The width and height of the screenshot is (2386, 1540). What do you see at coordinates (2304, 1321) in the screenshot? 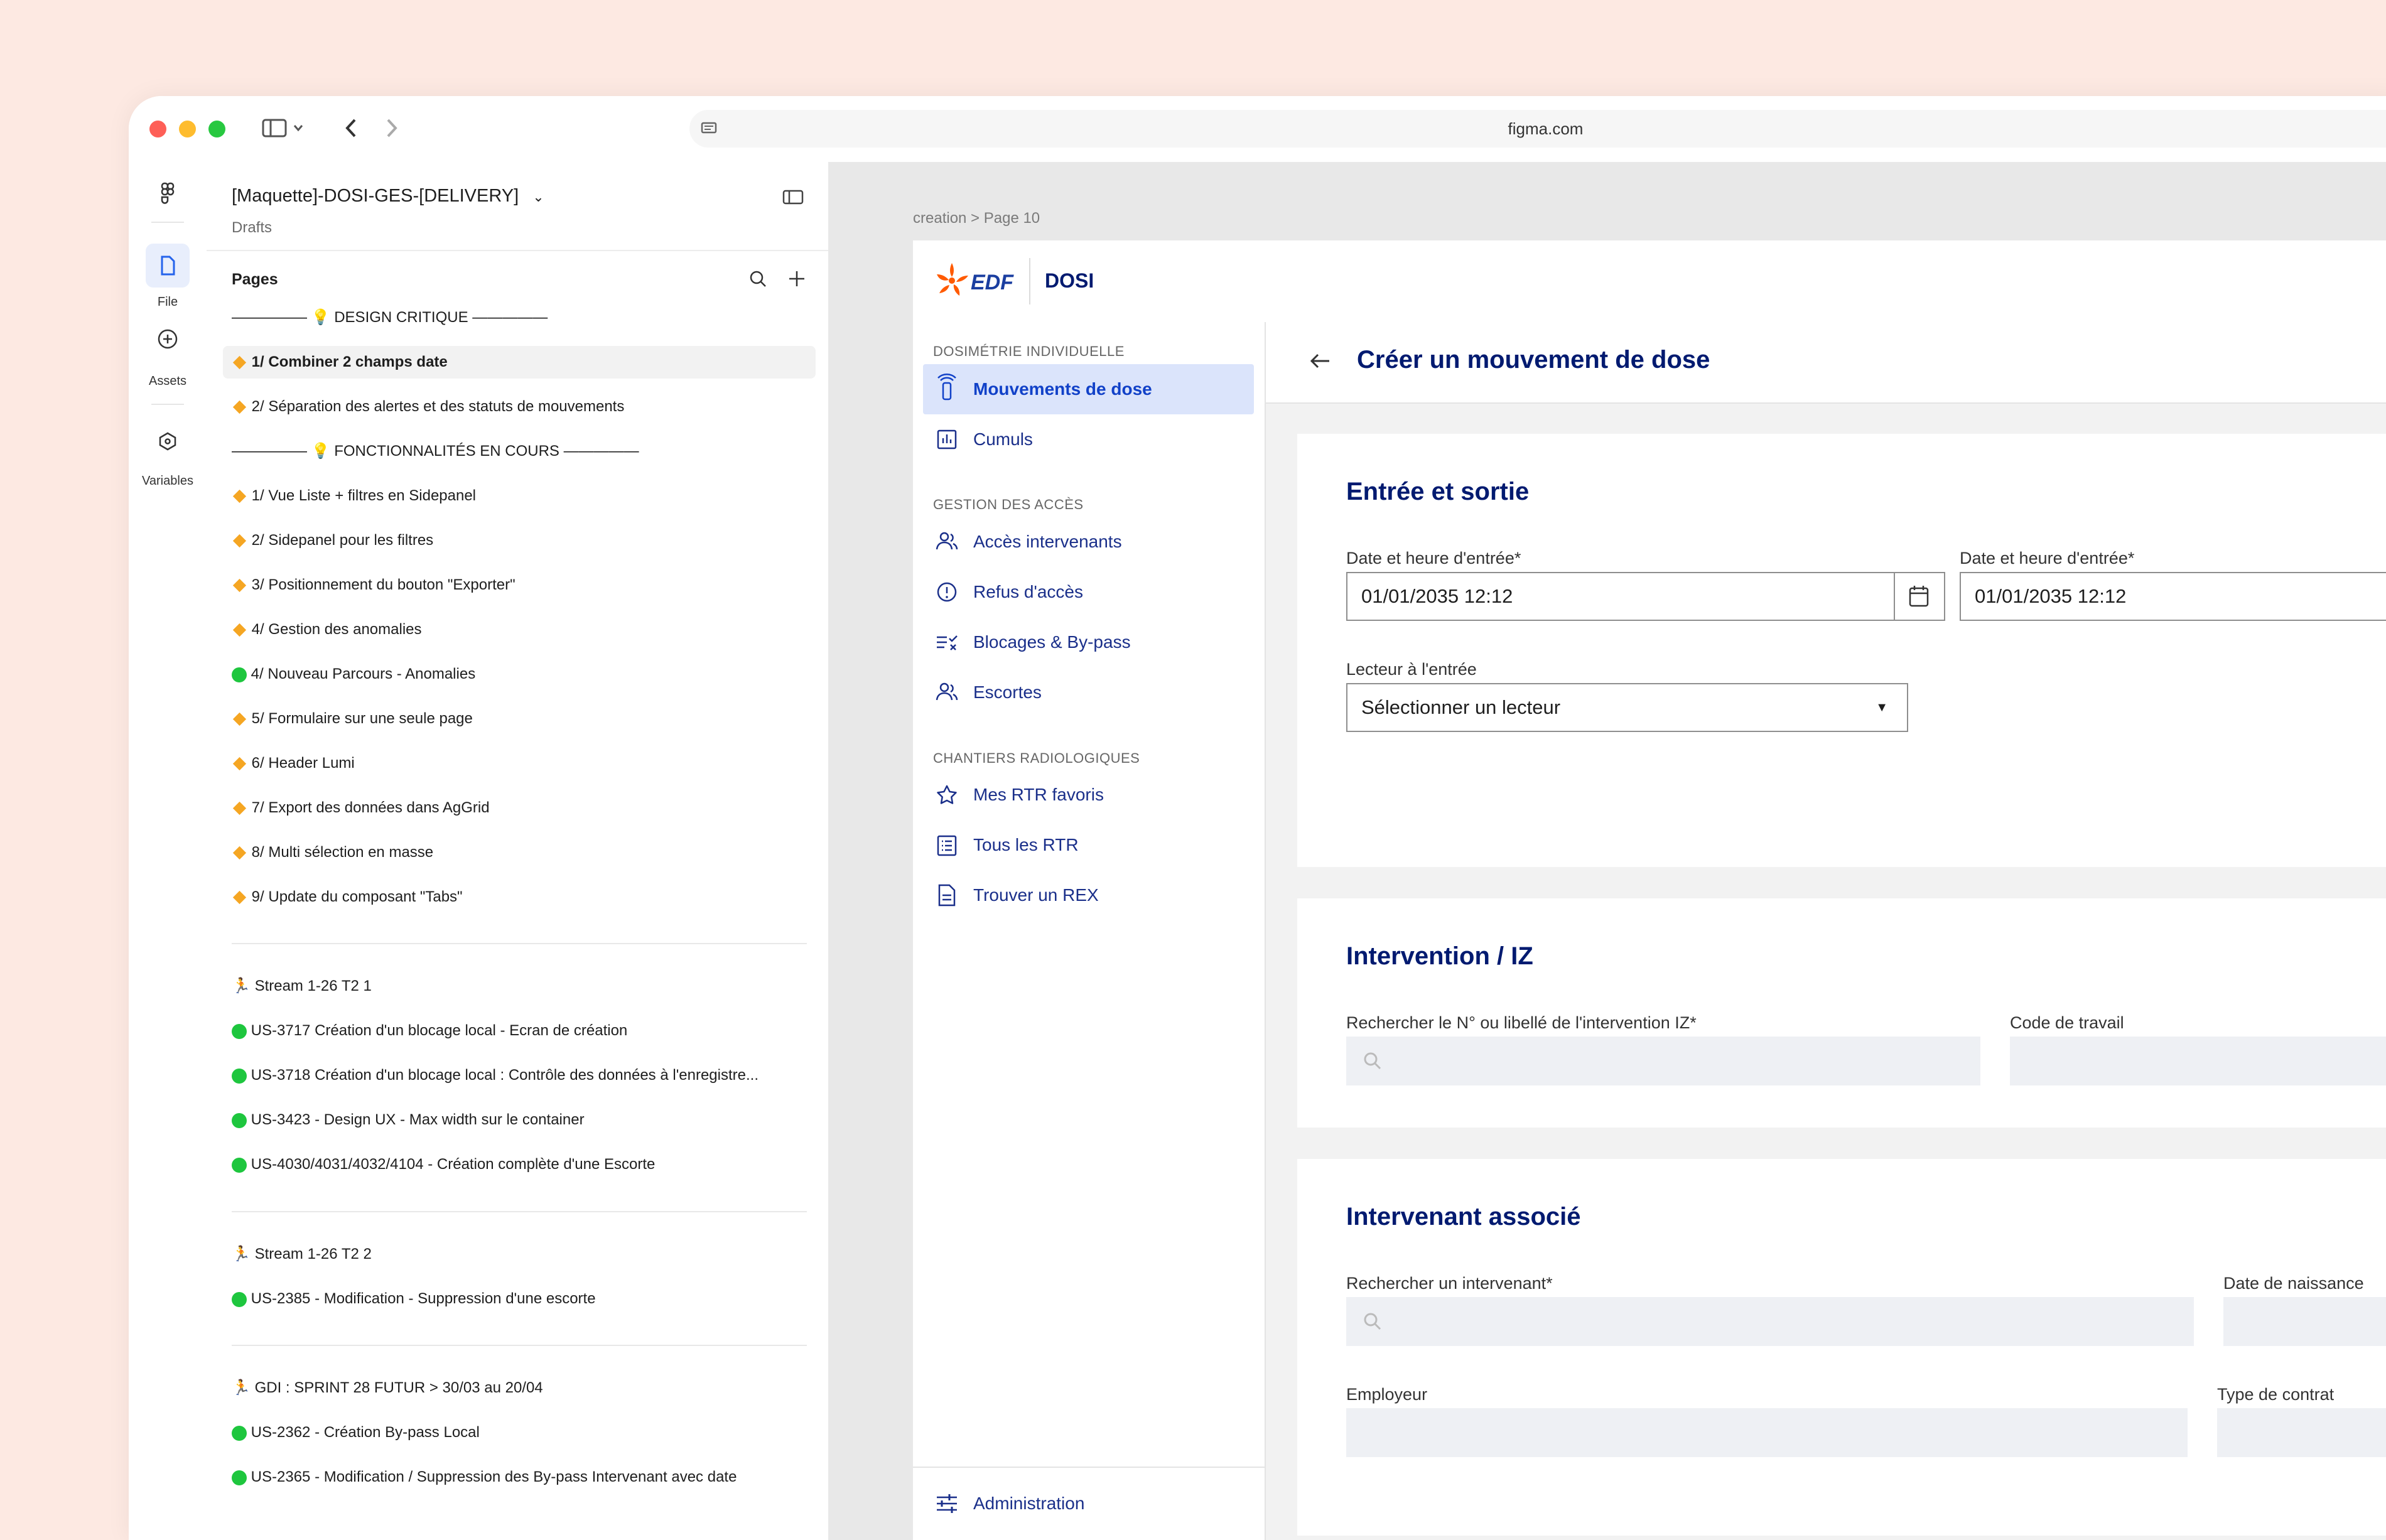
I see `birth-date-input` at bounding box center [2304, 1321].